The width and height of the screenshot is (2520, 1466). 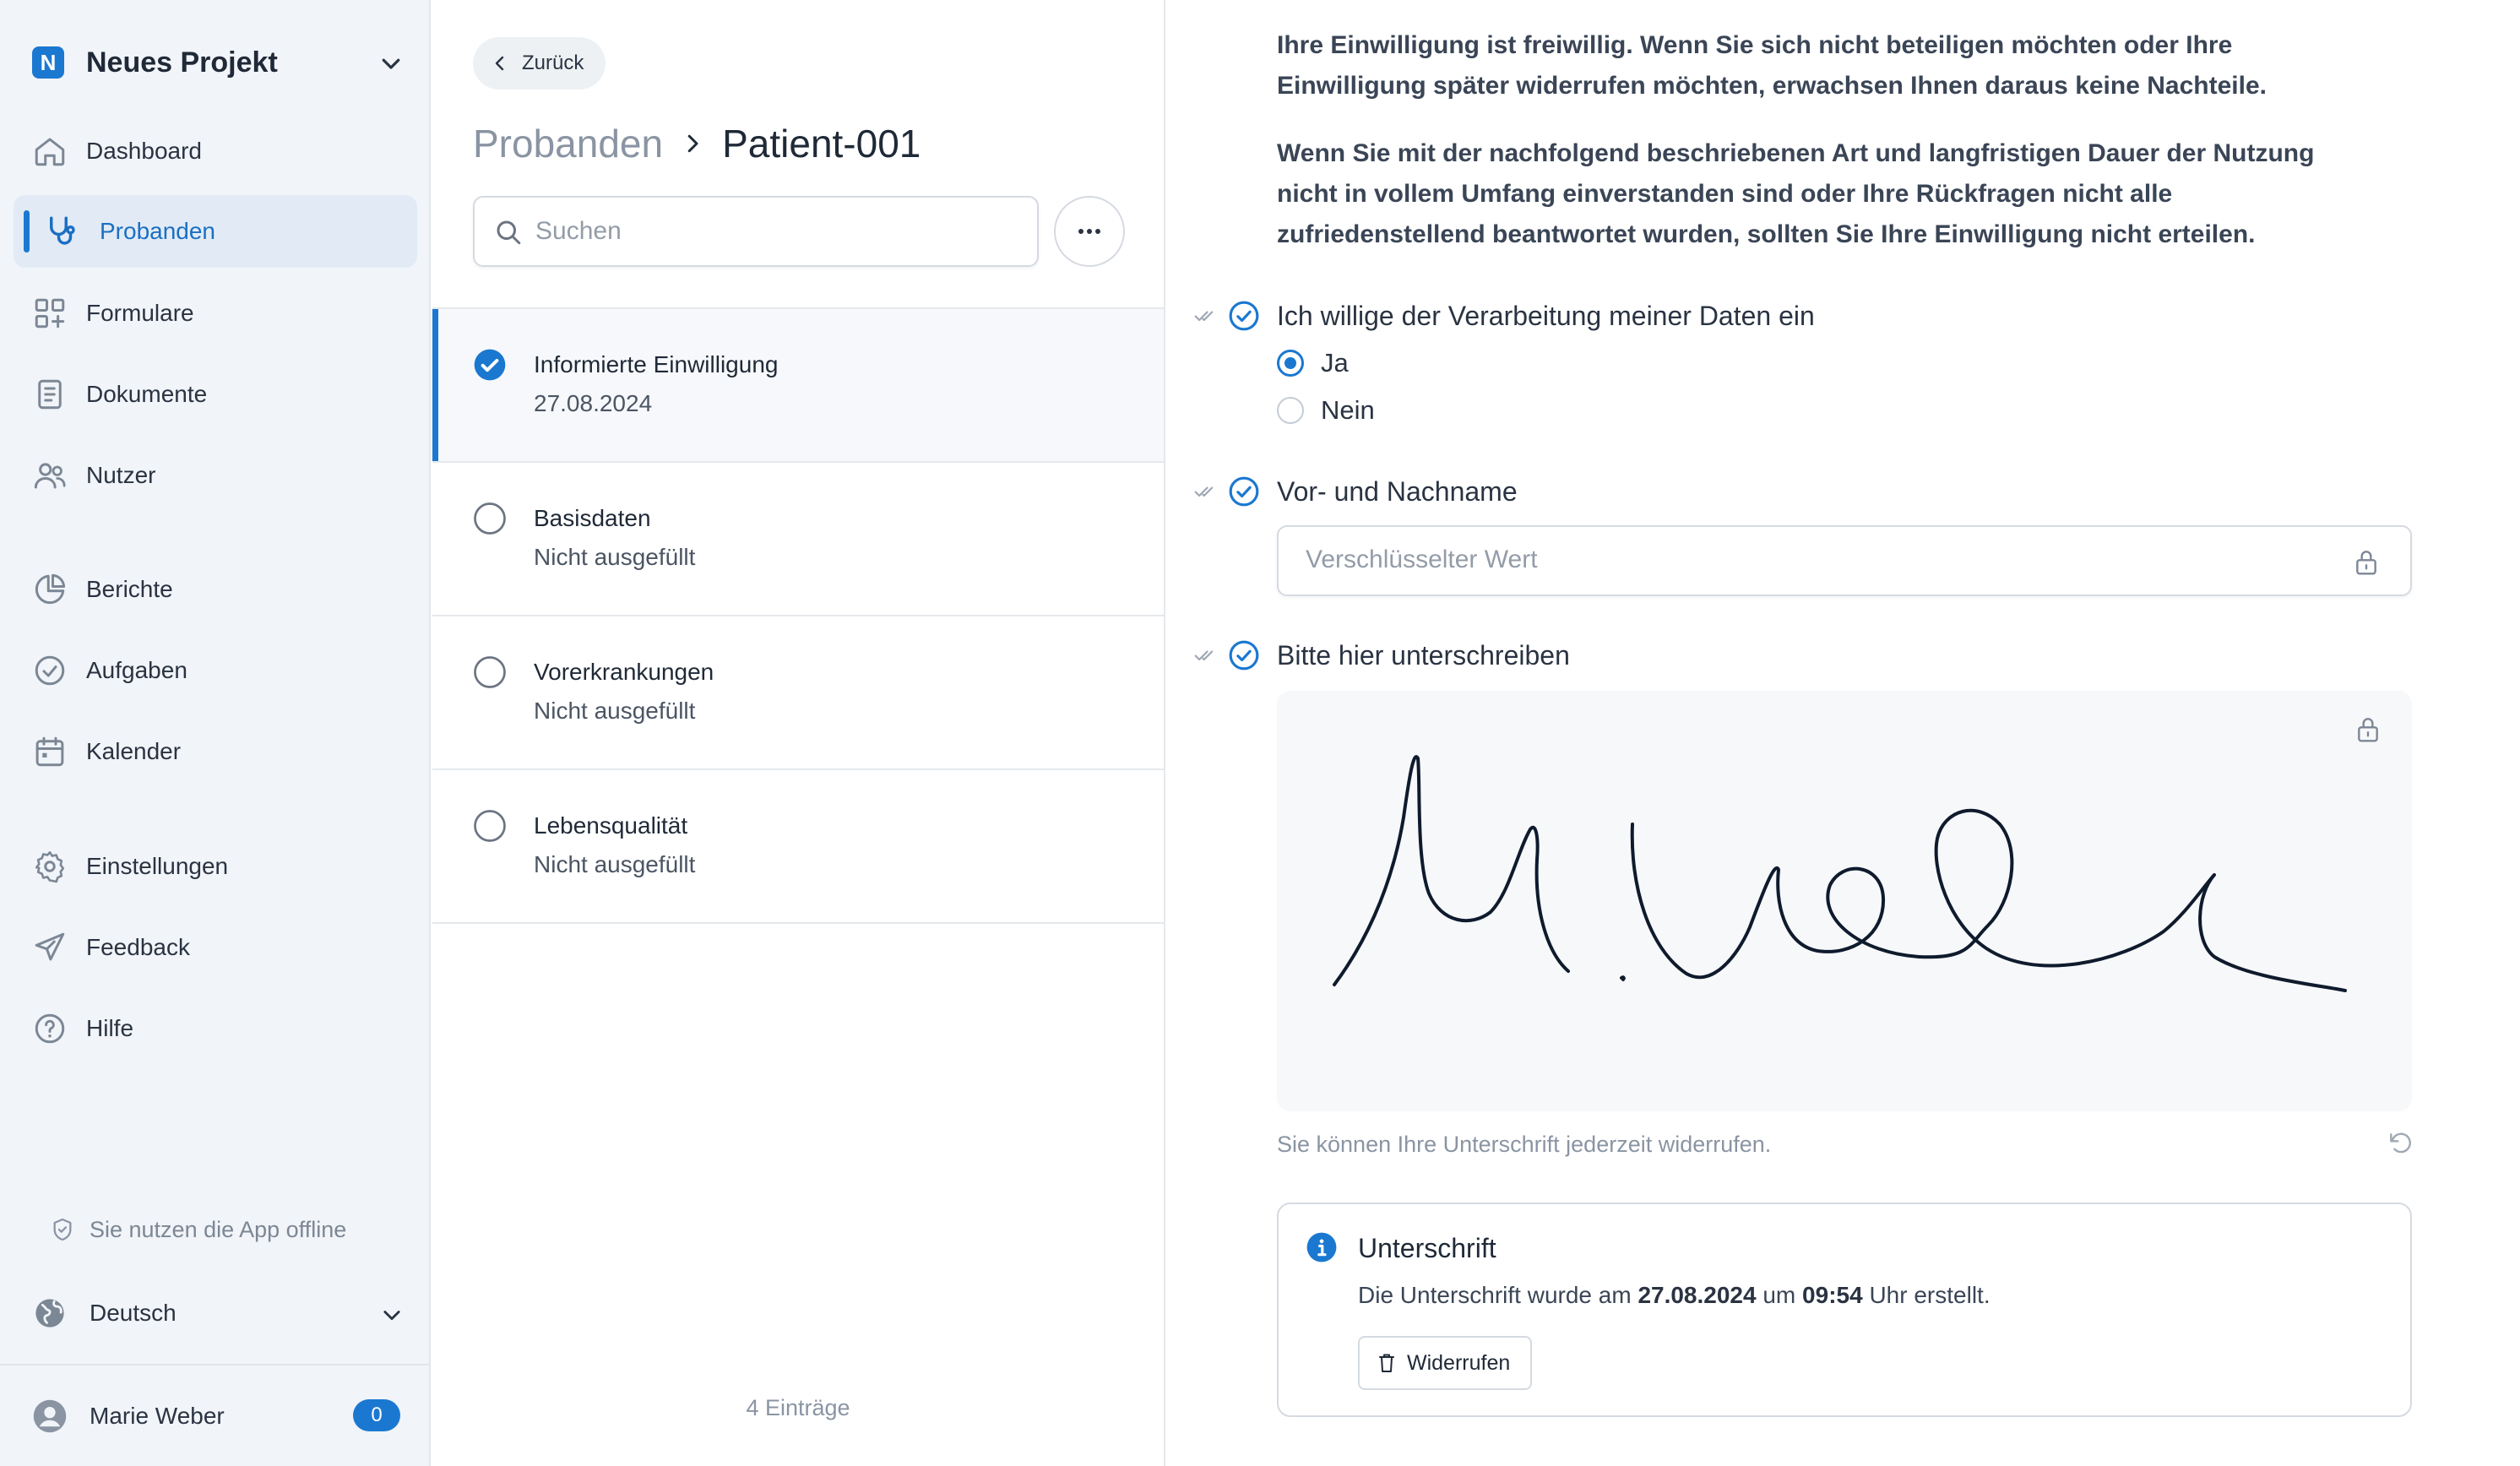 What do you see at coordinates (158, 231) in the screenshot?
I see `sidebar-item-label: Probanden` at bounding box center [158, 231].